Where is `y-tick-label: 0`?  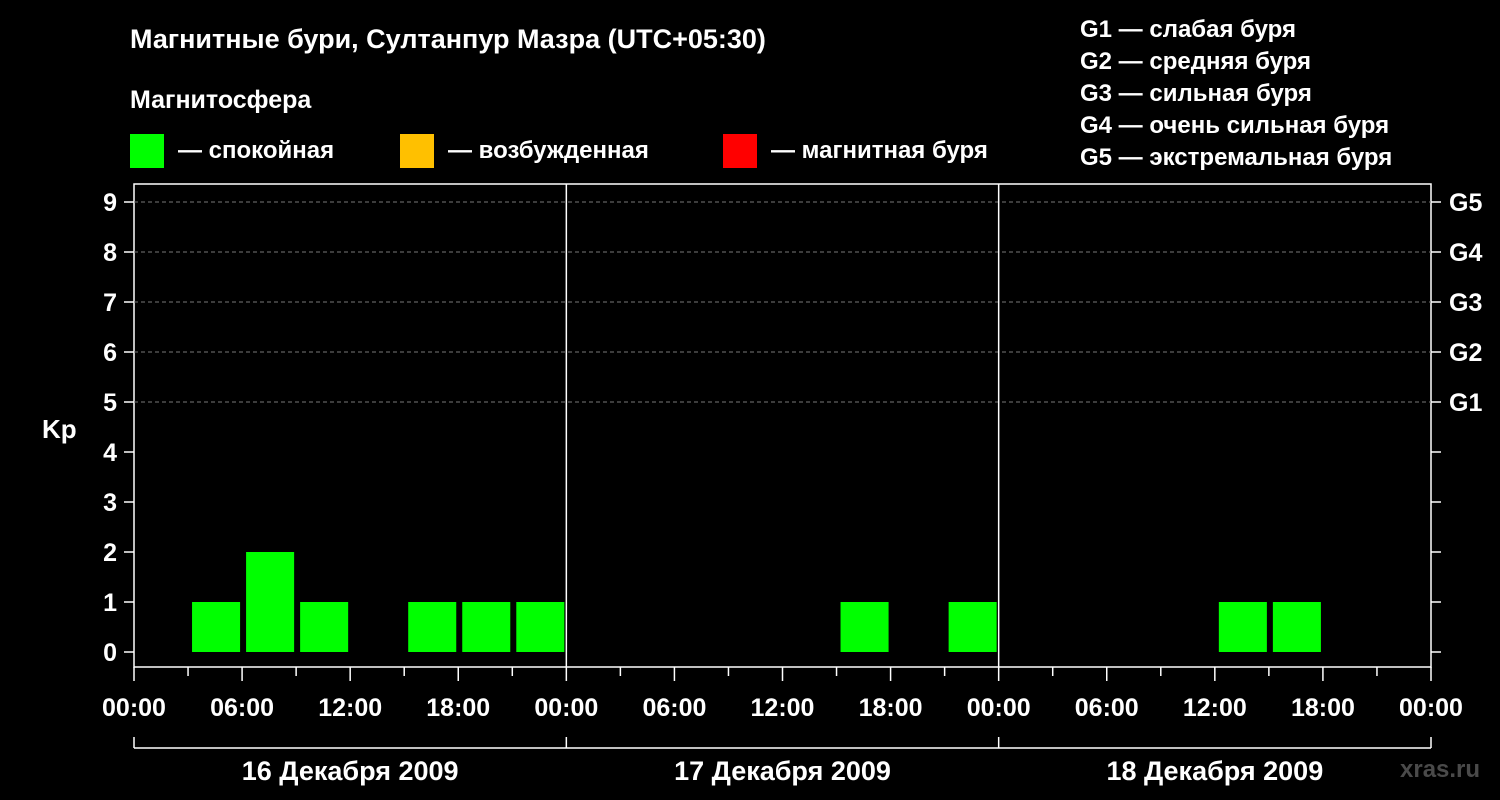
y-tick-label: 0 is located at coordinates (110, 653).